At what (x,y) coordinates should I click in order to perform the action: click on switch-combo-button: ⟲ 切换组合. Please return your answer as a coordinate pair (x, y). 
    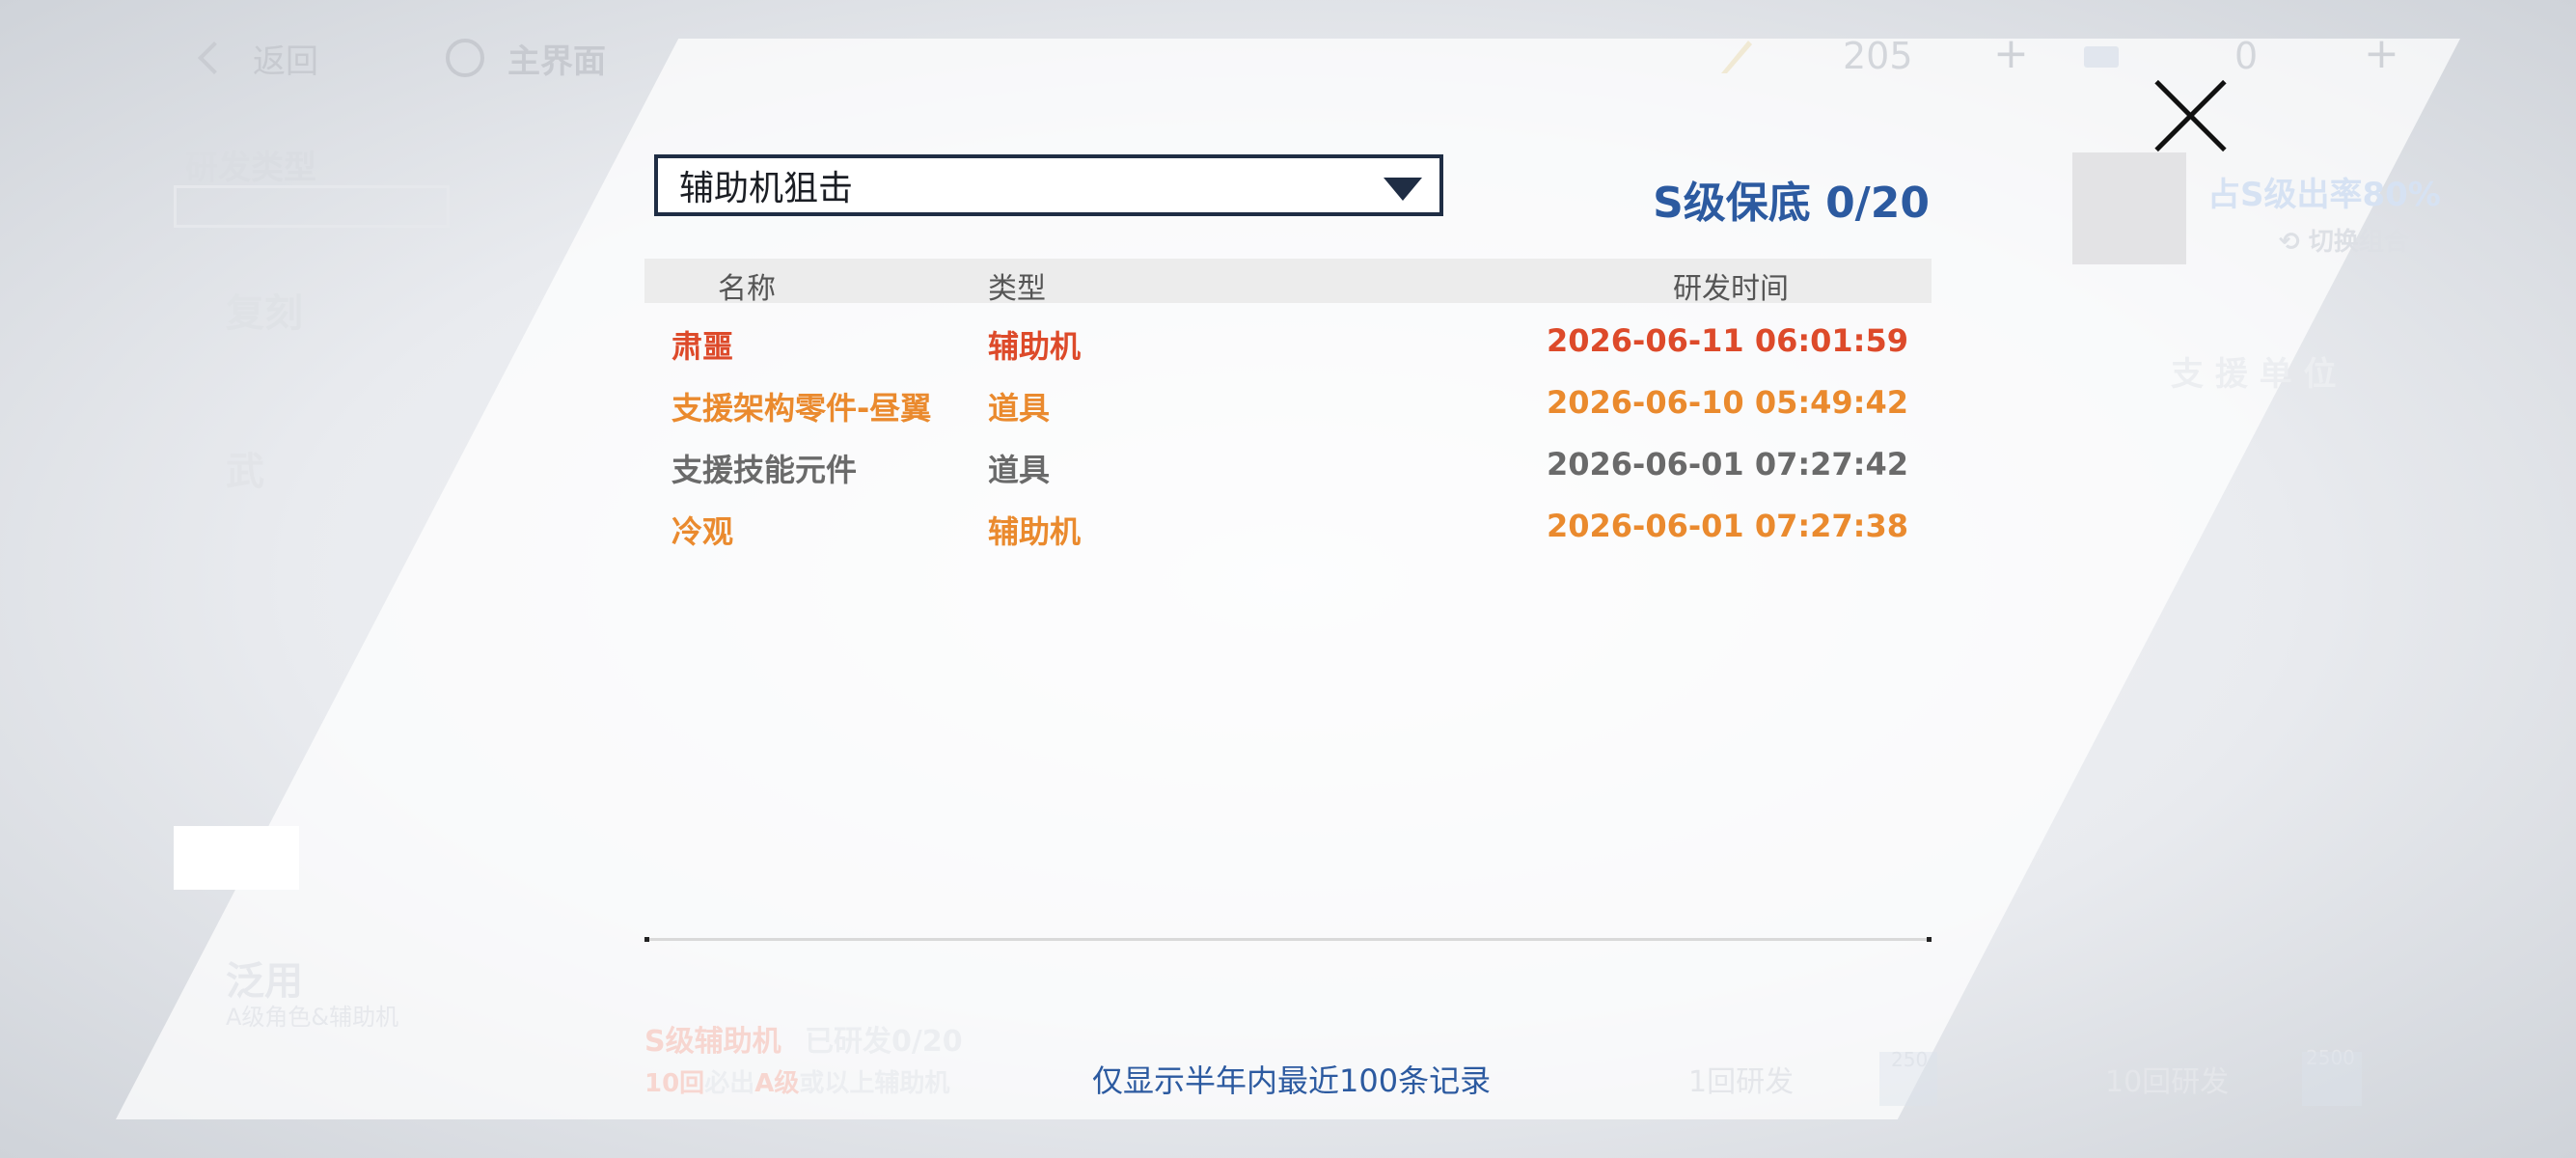
    Looking at the image, I should click on (2344, 240).